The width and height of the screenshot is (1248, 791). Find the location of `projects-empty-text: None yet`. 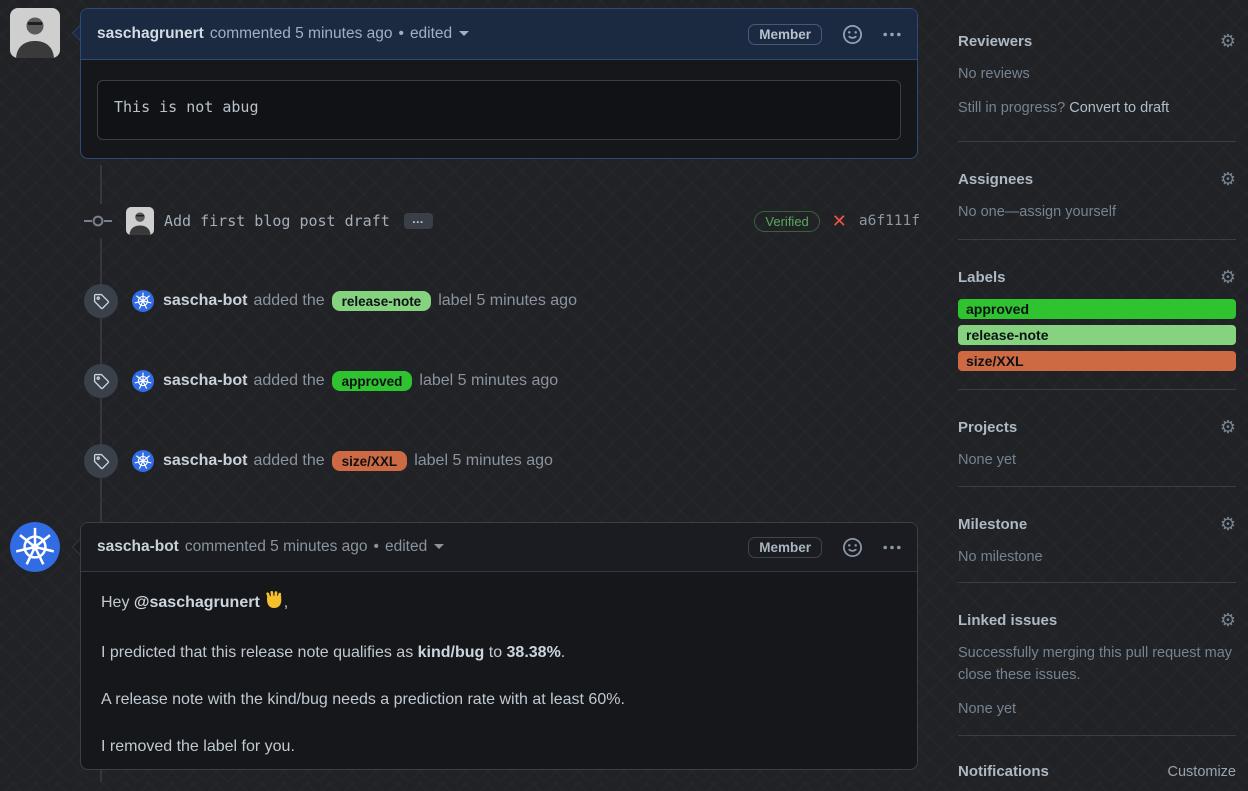

projects-empty-text: None yet is located at coordinates (987, 460).